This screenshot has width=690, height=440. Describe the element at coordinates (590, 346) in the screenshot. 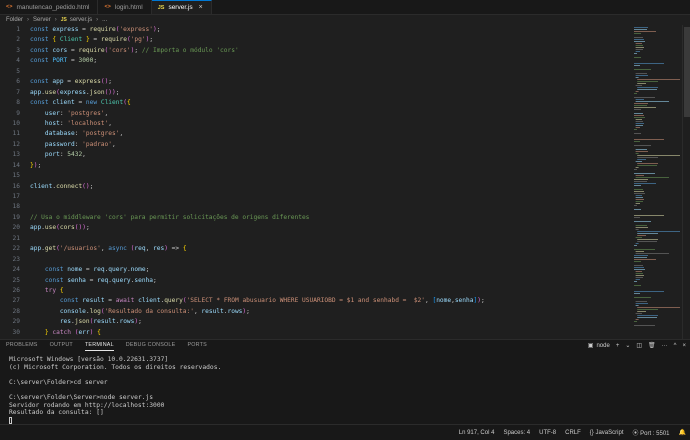

I see `terminal-shell-icon: ▣` at that location.